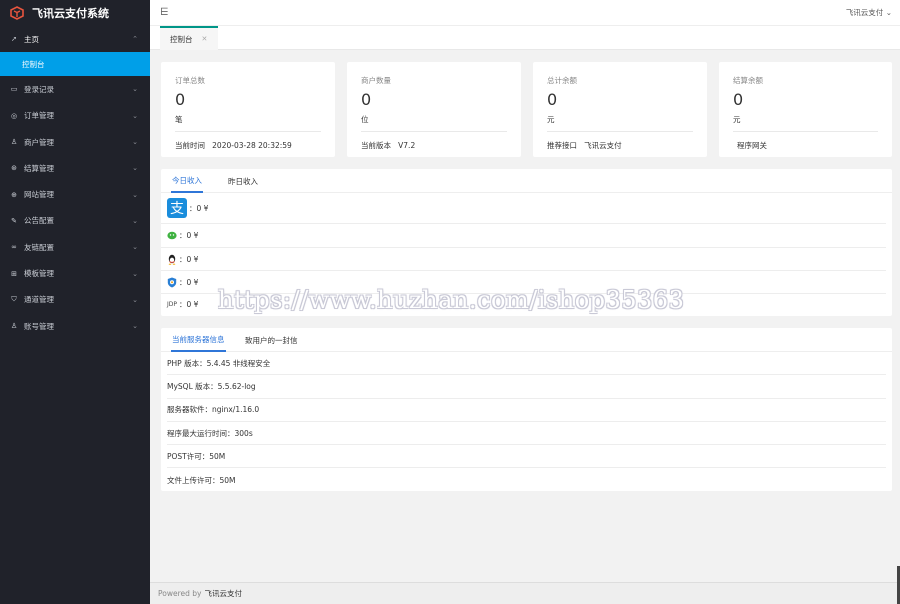  Describe the element at coordinates (562, 145) in the screenshot. I see `stat-footer-label: 推荐接口` at that location.